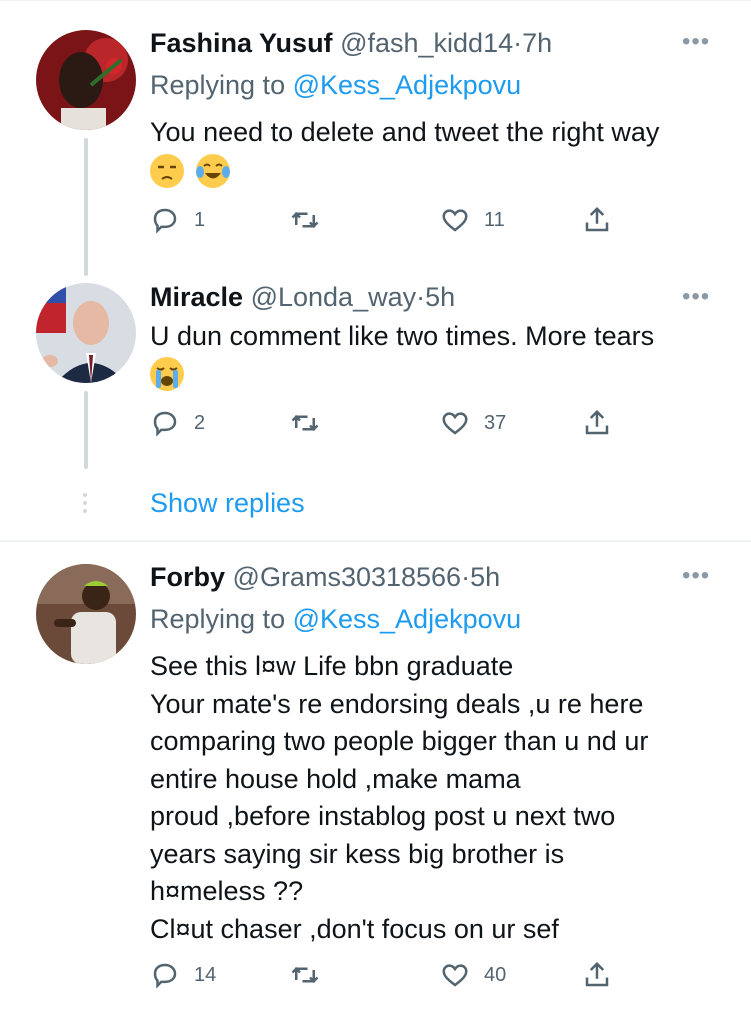  I want to click on user-handle: @Londa_way, so click(334, 297).